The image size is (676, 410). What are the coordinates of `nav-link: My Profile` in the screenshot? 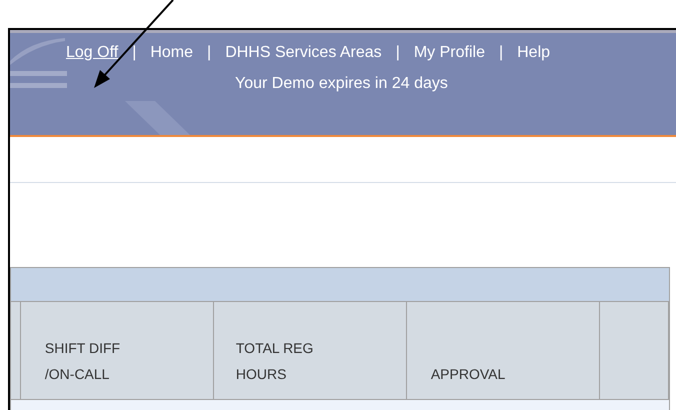 It's located at (449, 53).